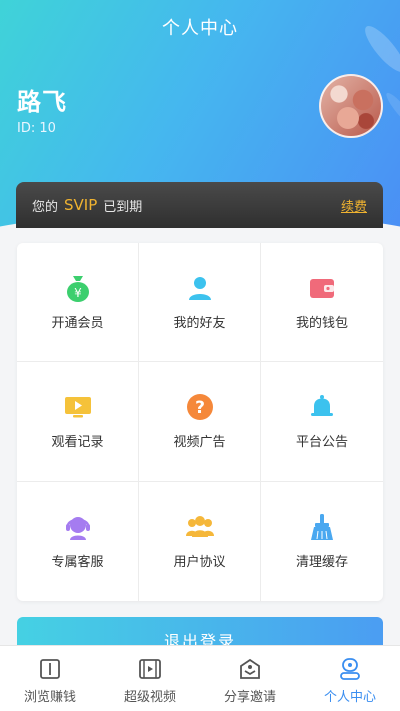  Describe the element at coordinates (249, 697) in the screenshot. I see `tab-label: 分享邀请` at that location.